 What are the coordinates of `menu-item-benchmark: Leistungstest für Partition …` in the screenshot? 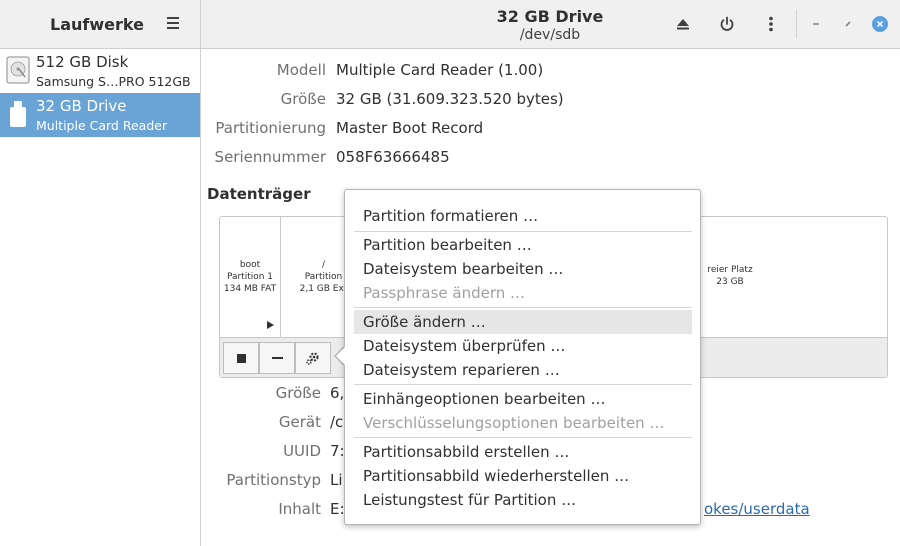 It's located at (523, 500).